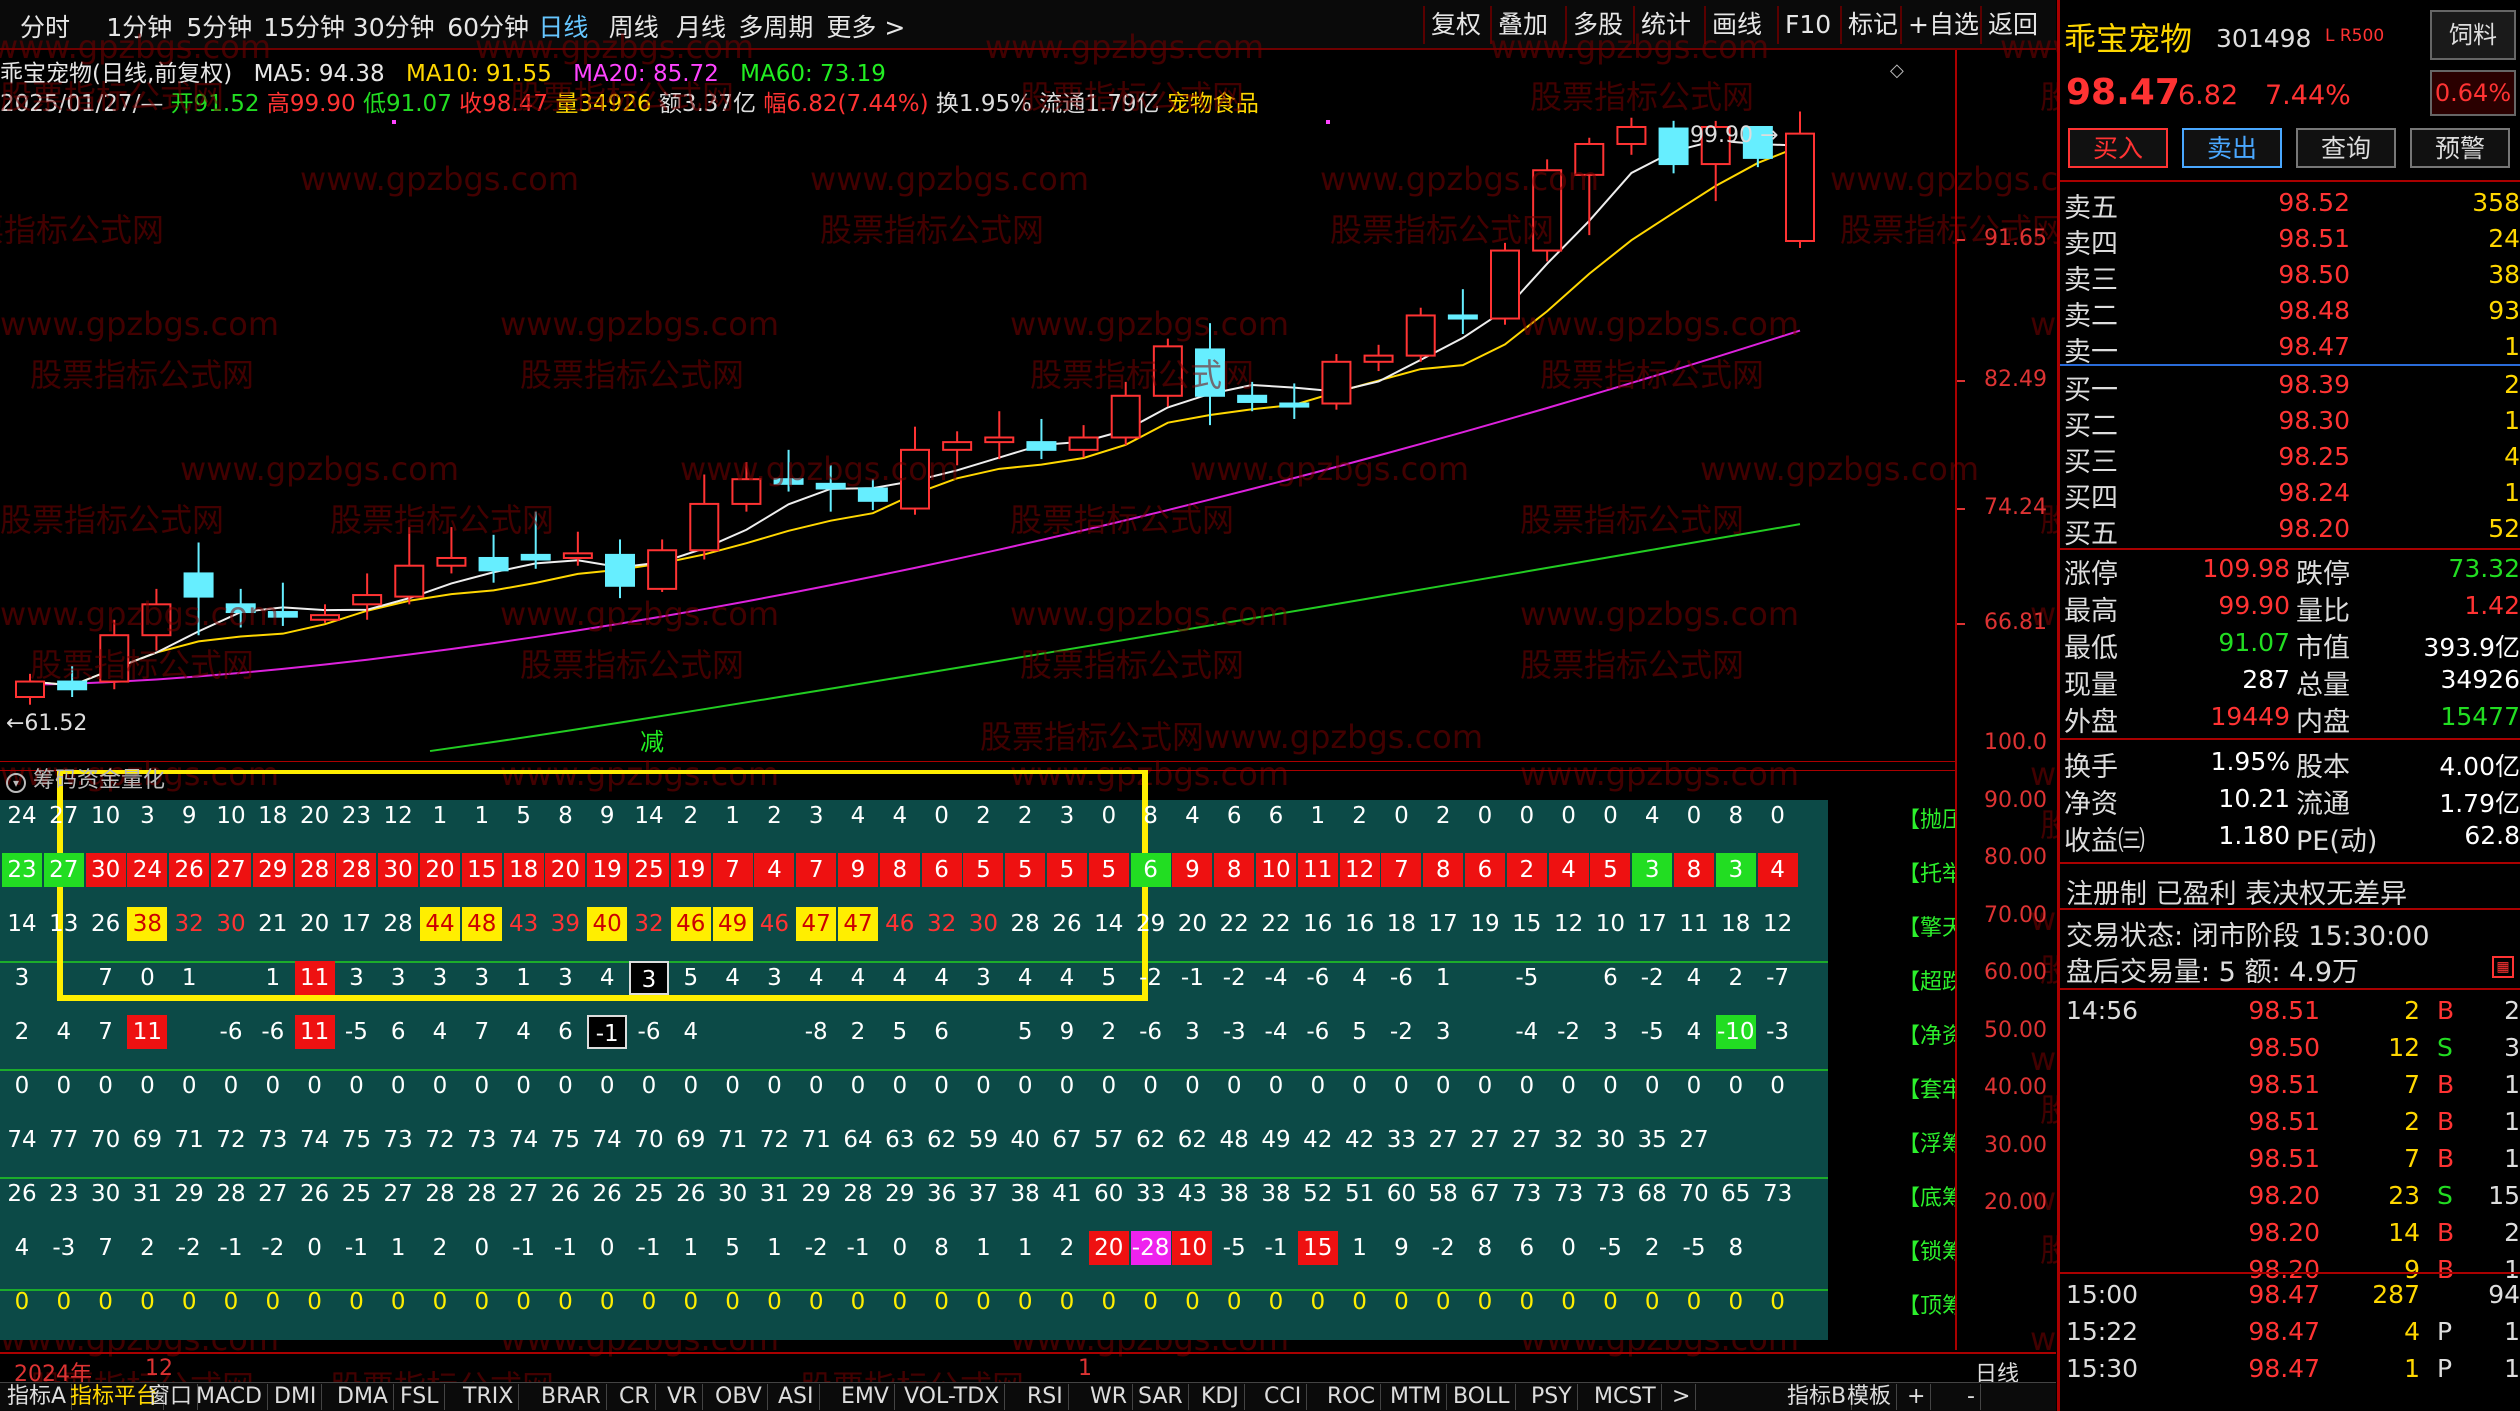 Image resolution: width=2520 pixels, height=1411 pixels. What do you see at coordinates (571, 1397) in the screenshot?
I see `indicator-tab-8: BRAR` at bounding box center [571, 1397].